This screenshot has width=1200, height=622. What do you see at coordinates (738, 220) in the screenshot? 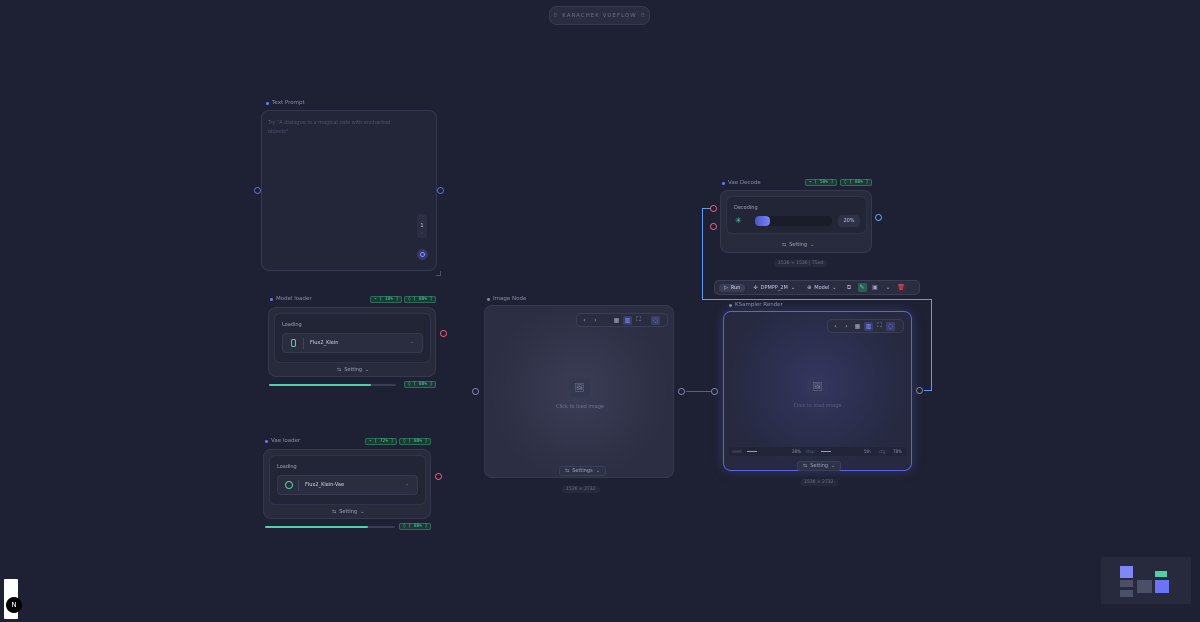
I see `spinner-icon: ✳` at bounding box center [738, 220].